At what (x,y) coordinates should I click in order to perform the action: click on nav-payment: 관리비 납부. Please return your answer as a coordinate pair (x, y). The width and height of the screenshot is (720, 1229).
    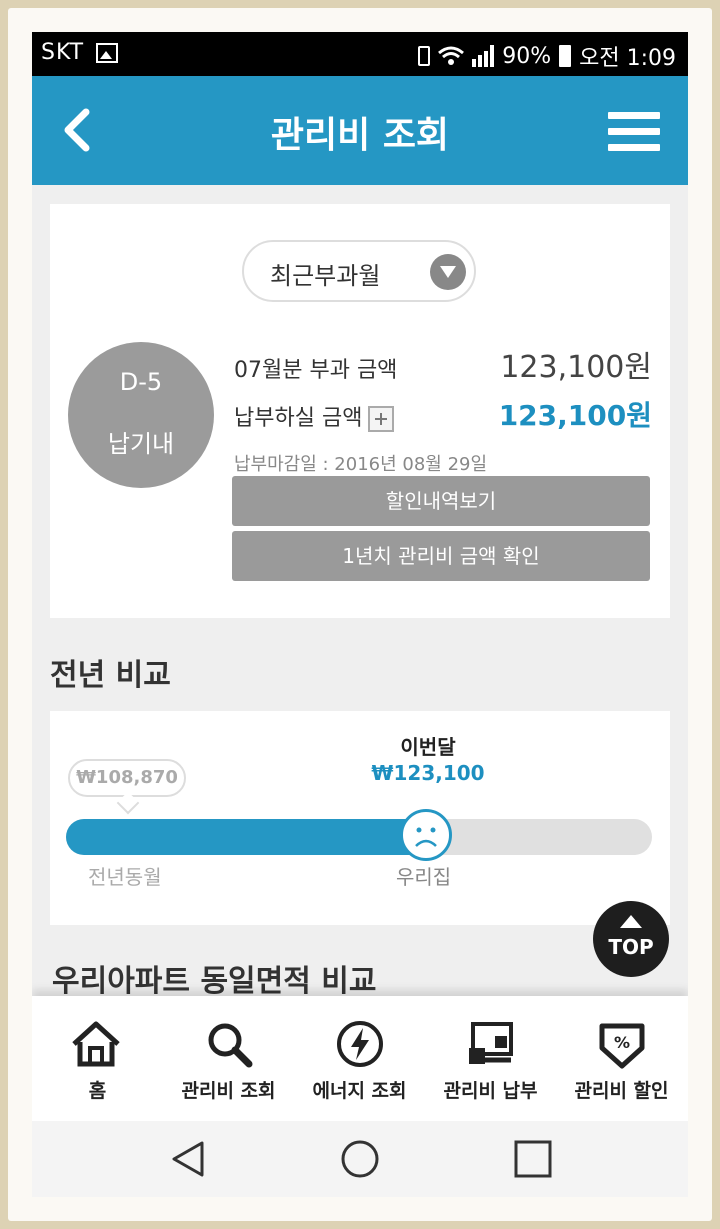
    Looking at the image, I should click on (490, 1058).